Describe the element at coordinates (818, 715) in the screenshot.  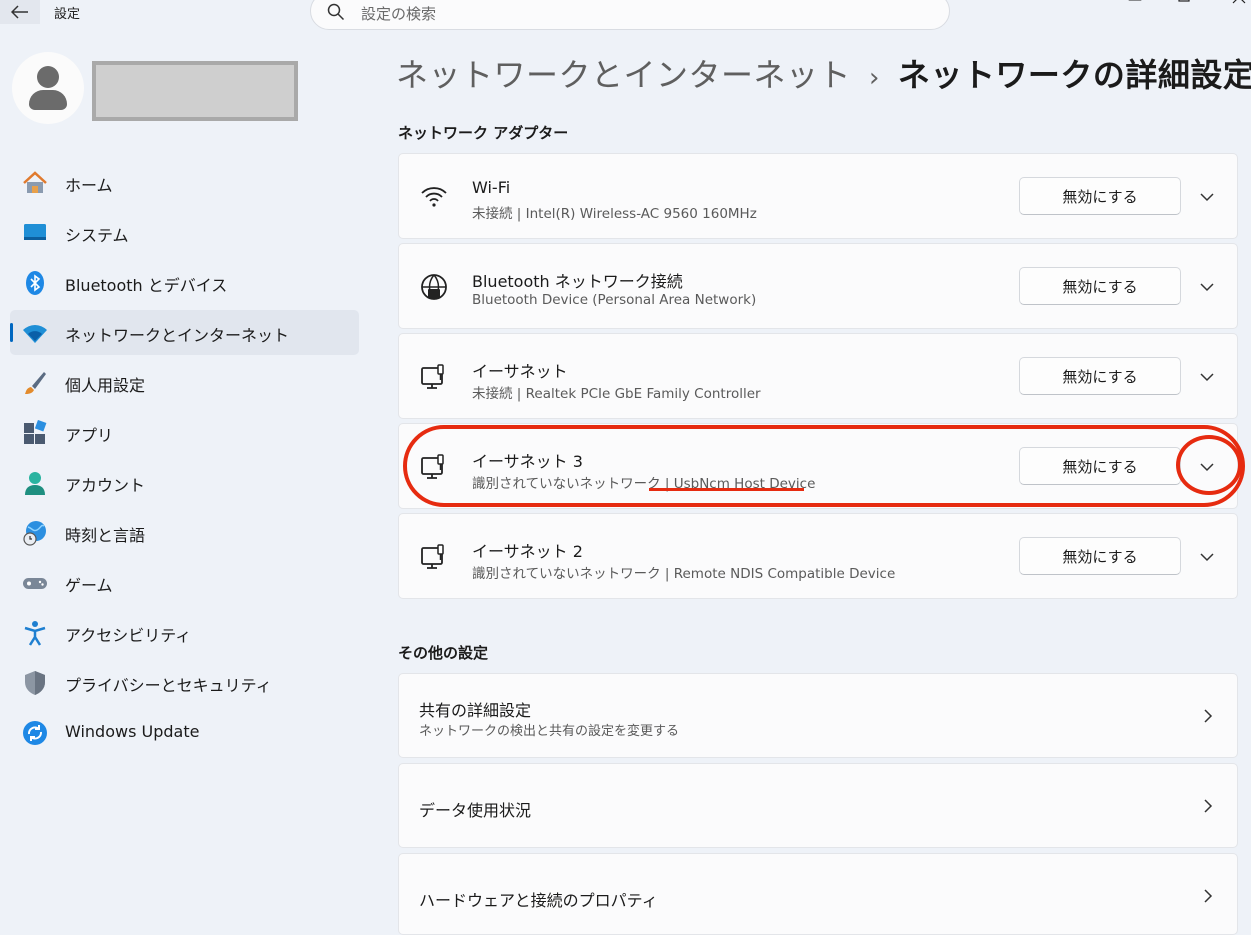
I see `row-advanced-sharing: 共有の詳細設定 ネットワークの検出と共有の設定を変更する` at that location.